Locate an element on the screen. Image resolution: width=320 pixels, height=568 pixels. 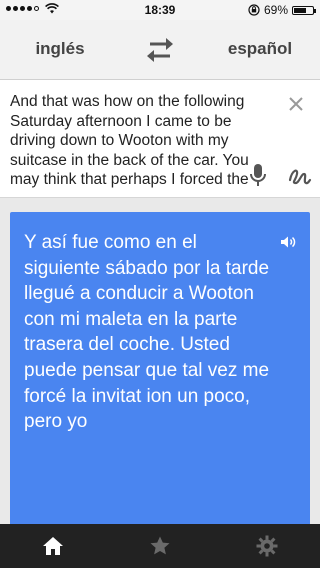
tab-bar is located at coordinates (160, 546).